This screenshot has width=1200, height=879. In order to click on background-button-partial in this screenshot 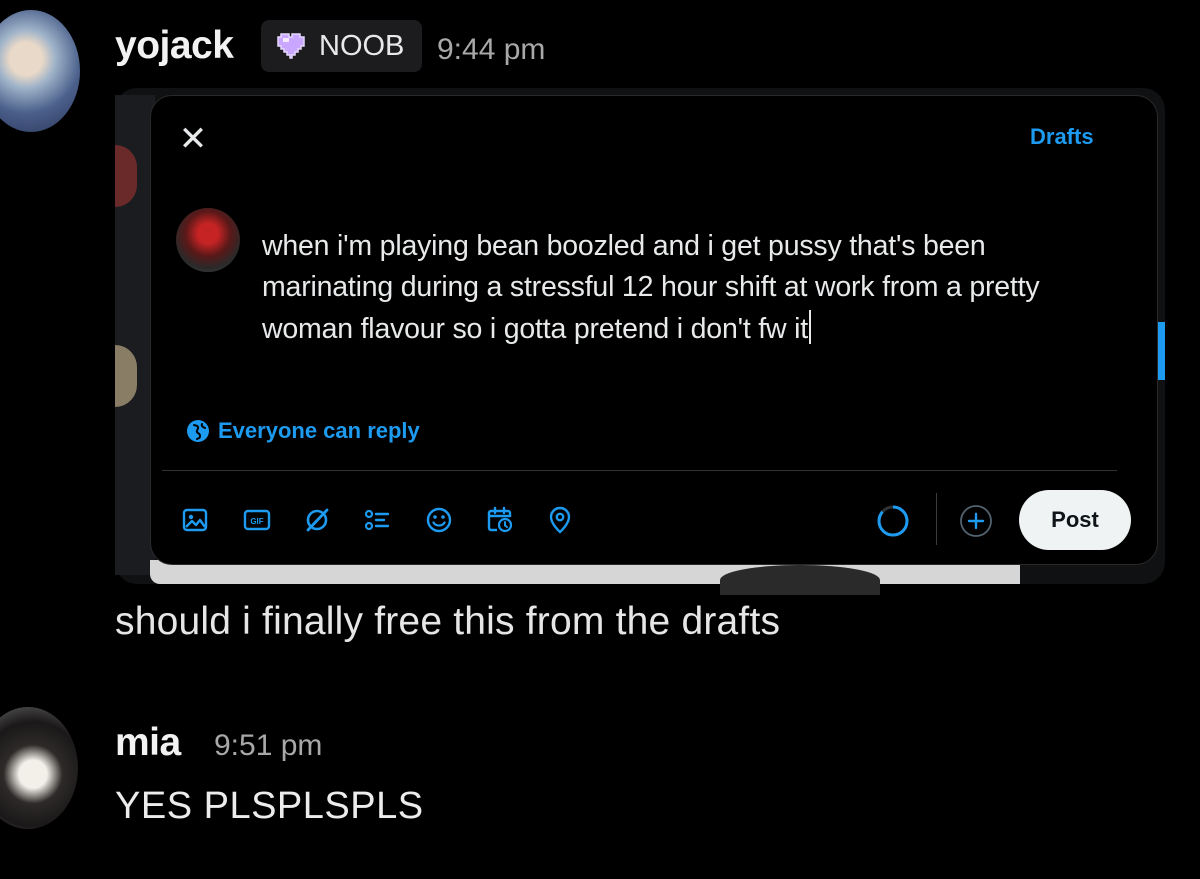, I will do `click(1161, 351)`.